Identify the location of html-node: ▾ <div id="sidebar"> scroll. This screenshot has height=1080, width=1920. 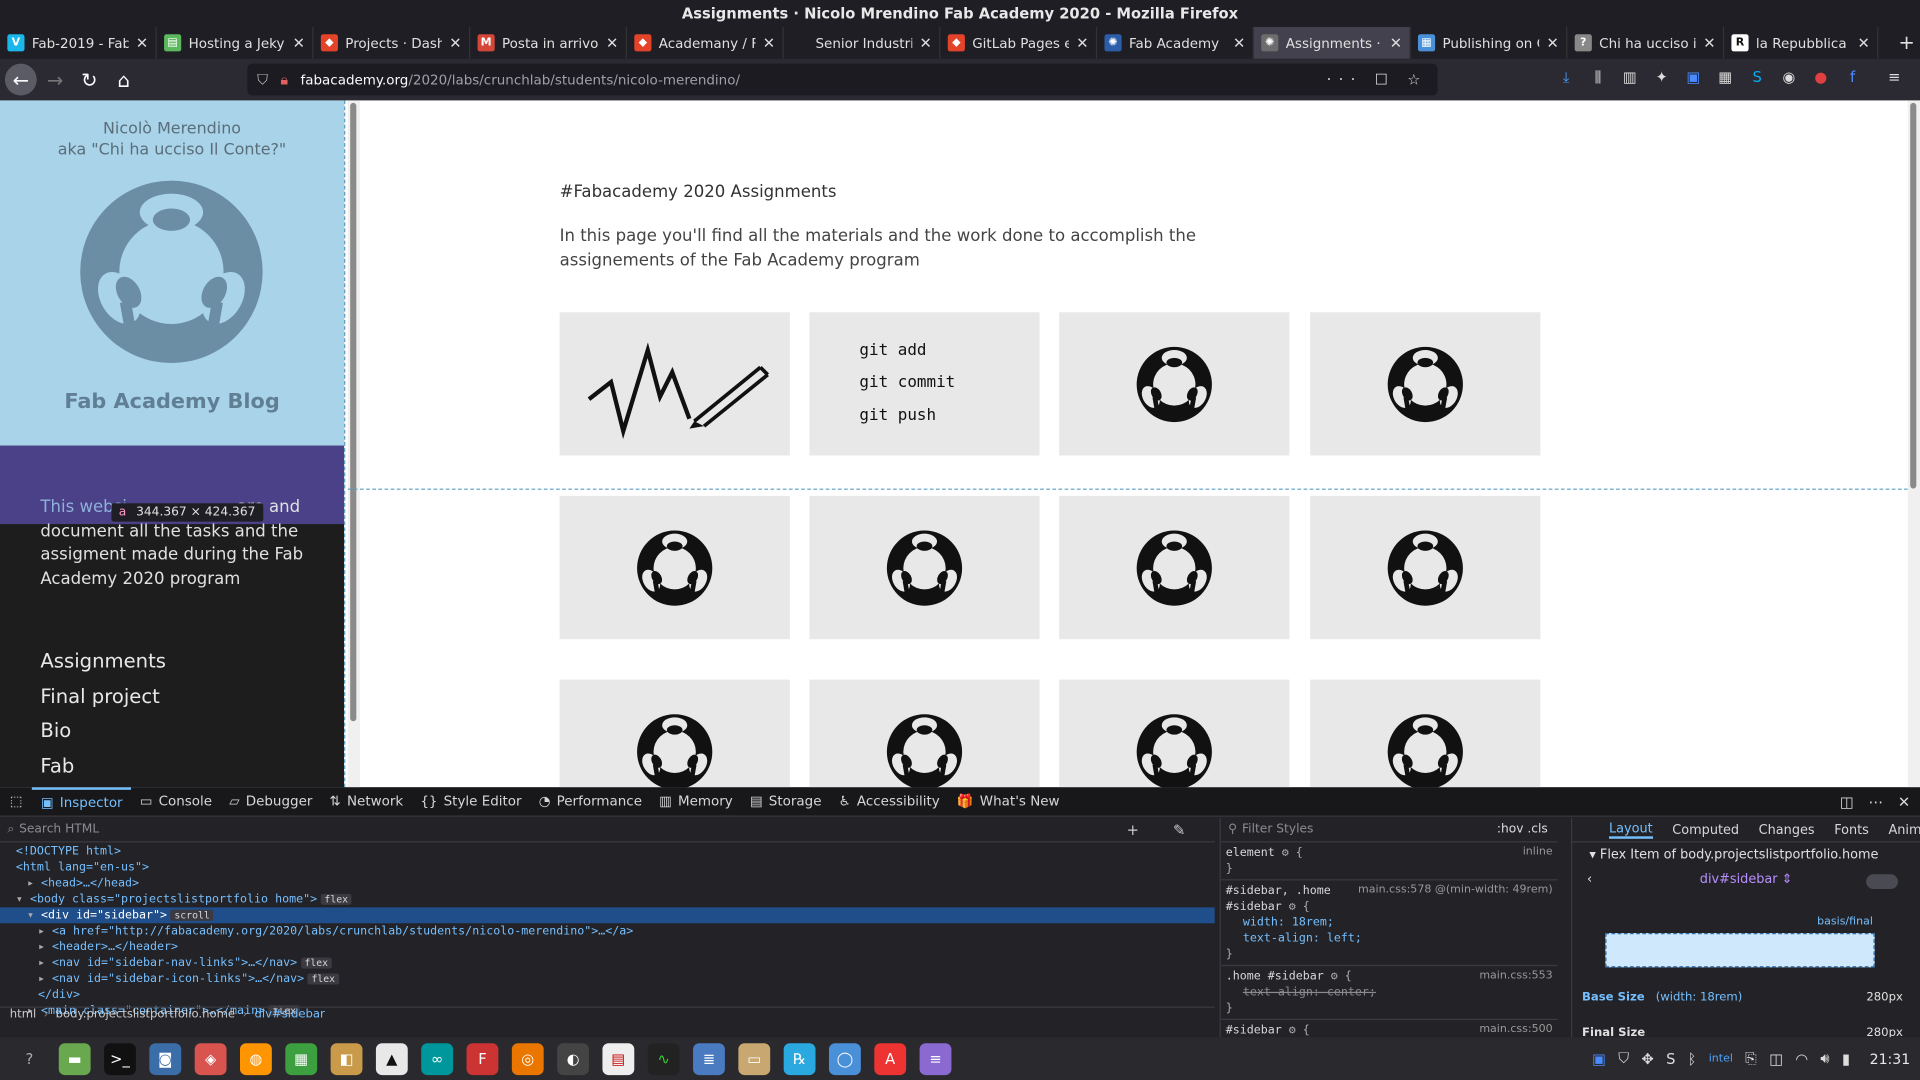
(607, 915).